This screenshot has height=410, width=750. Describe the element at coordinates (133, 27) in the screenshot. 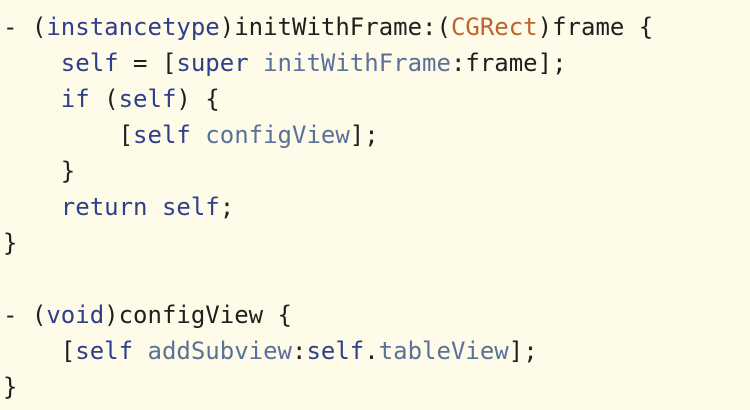

I see `code-token: instancetype` at that location.